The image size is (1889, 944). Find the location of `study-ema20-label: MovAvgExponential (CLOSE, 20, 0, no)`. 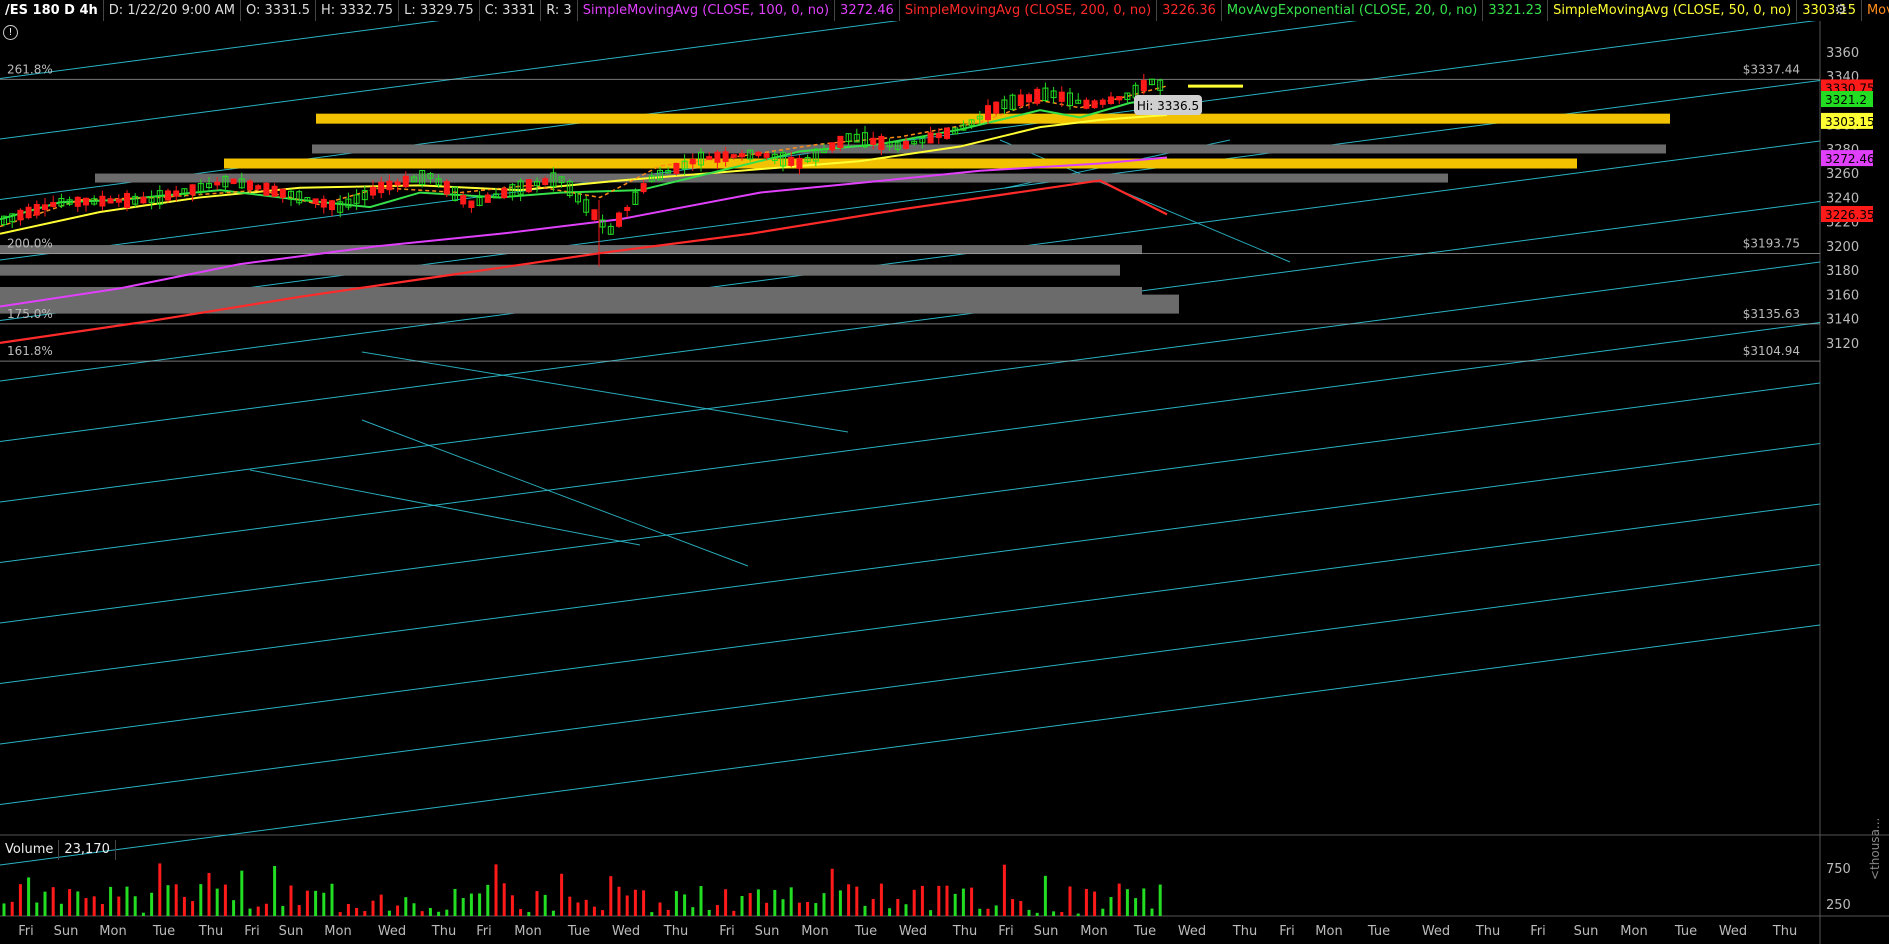

study-ema20-label: MovAvgExponential (CLOSE, 20, 0, no) is located at coordinates (1353, 10).